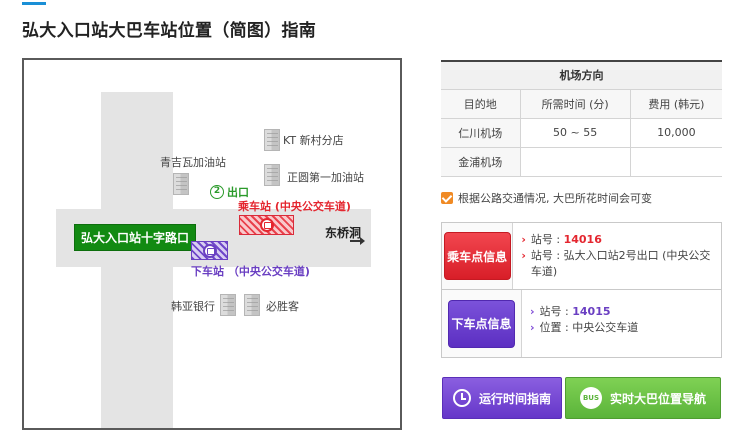 The height and width of the screenshot is (435, 747). What do you see at coordinates (447, 198) in the screenshot?
I see `checkbox-icon` at bounding box center [447, 198].